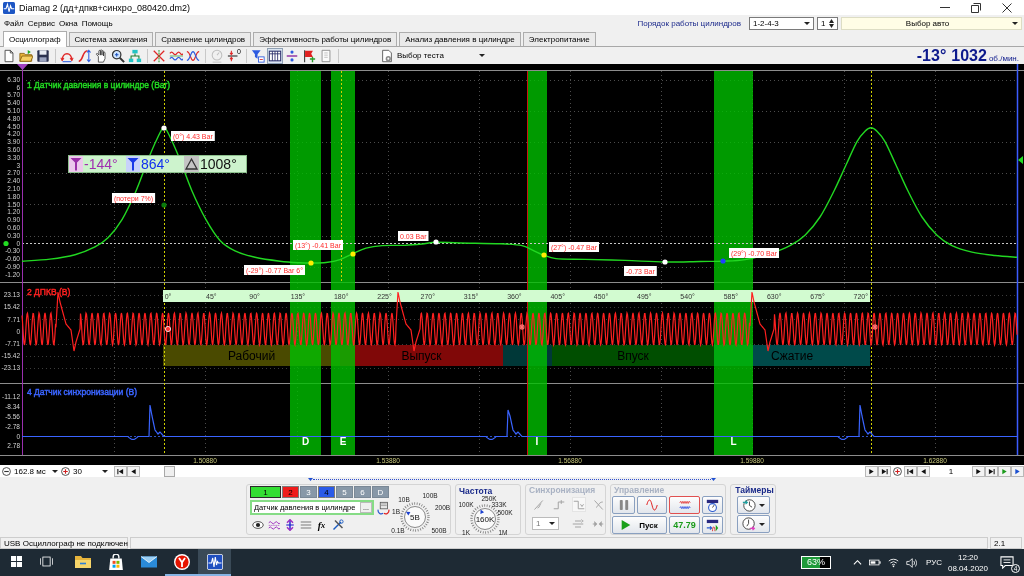 This screenshot has width=1024, height=576. I want to click on tab: Осциллограф, so click(35, 39).